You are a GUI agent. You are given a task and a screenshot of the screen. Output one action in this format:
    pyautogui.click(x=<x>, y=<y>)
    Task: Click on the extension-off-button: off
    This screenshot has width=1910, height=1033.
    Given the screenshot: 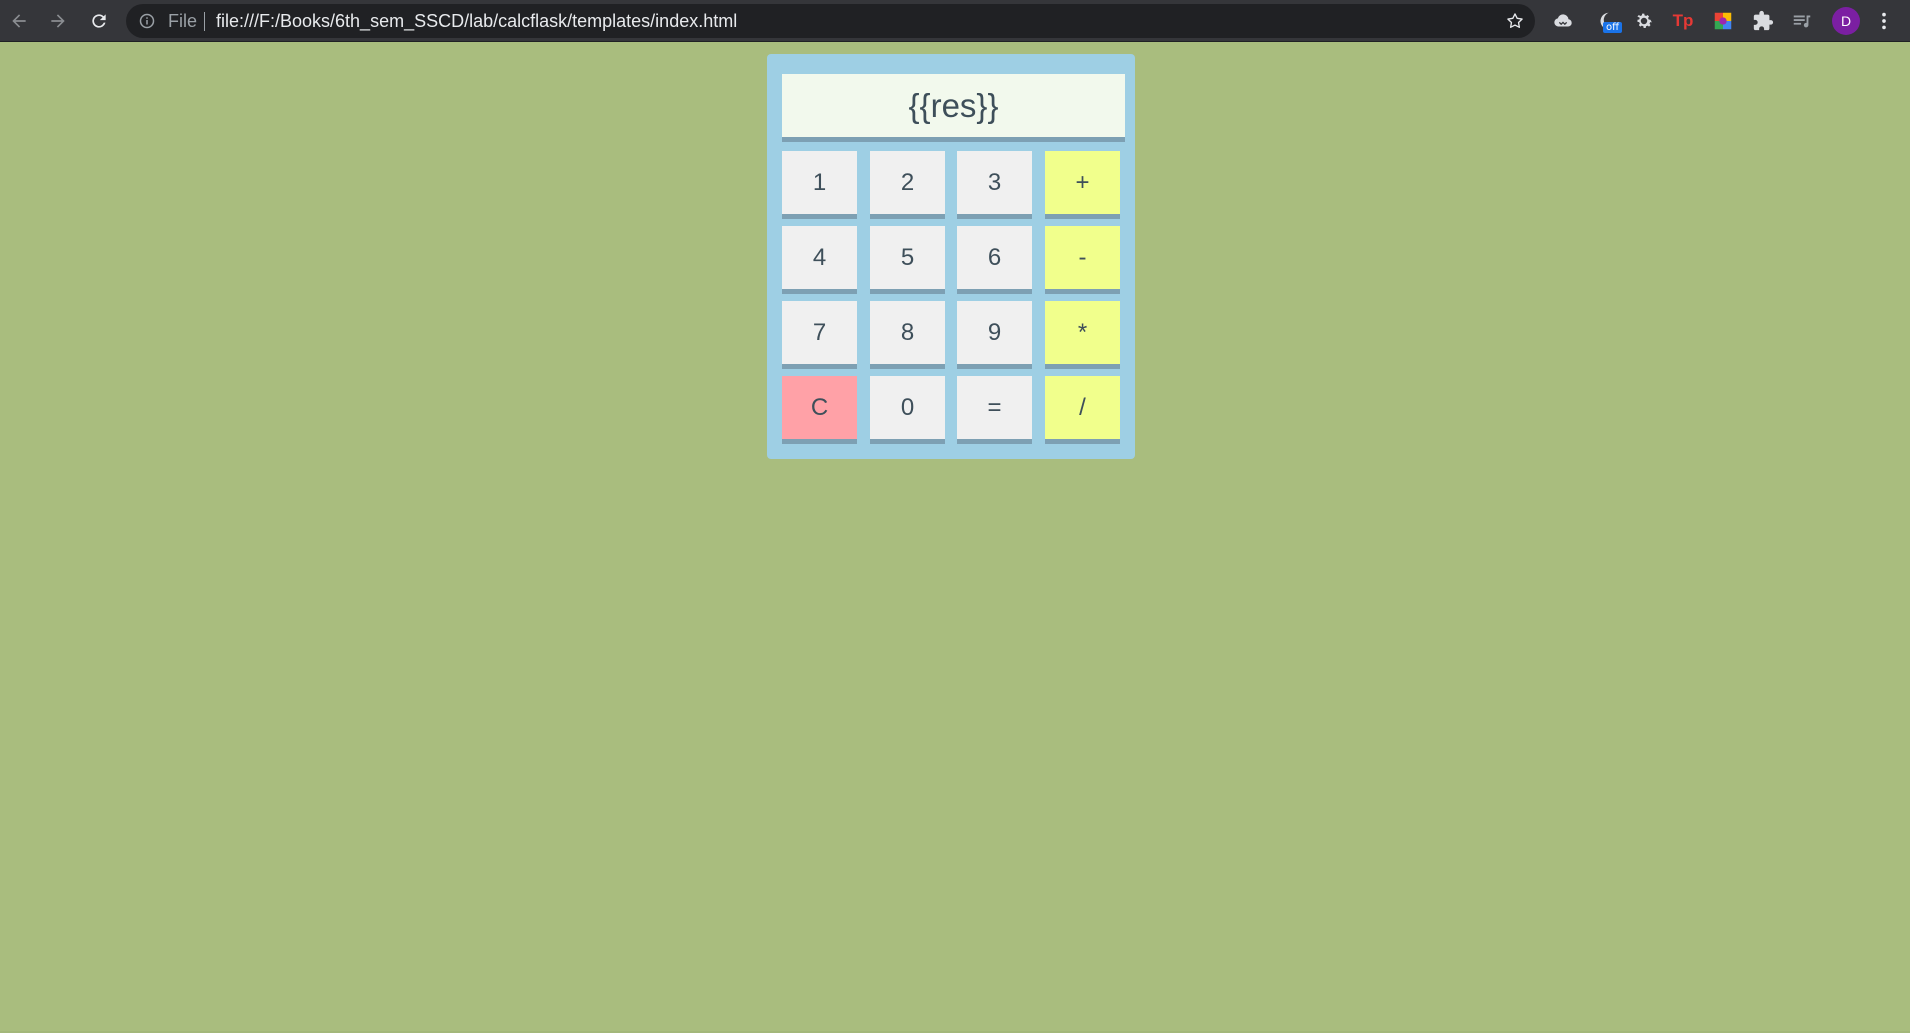 What is the action you would take?
    pyautogui.click(x=1608, y=21)
    